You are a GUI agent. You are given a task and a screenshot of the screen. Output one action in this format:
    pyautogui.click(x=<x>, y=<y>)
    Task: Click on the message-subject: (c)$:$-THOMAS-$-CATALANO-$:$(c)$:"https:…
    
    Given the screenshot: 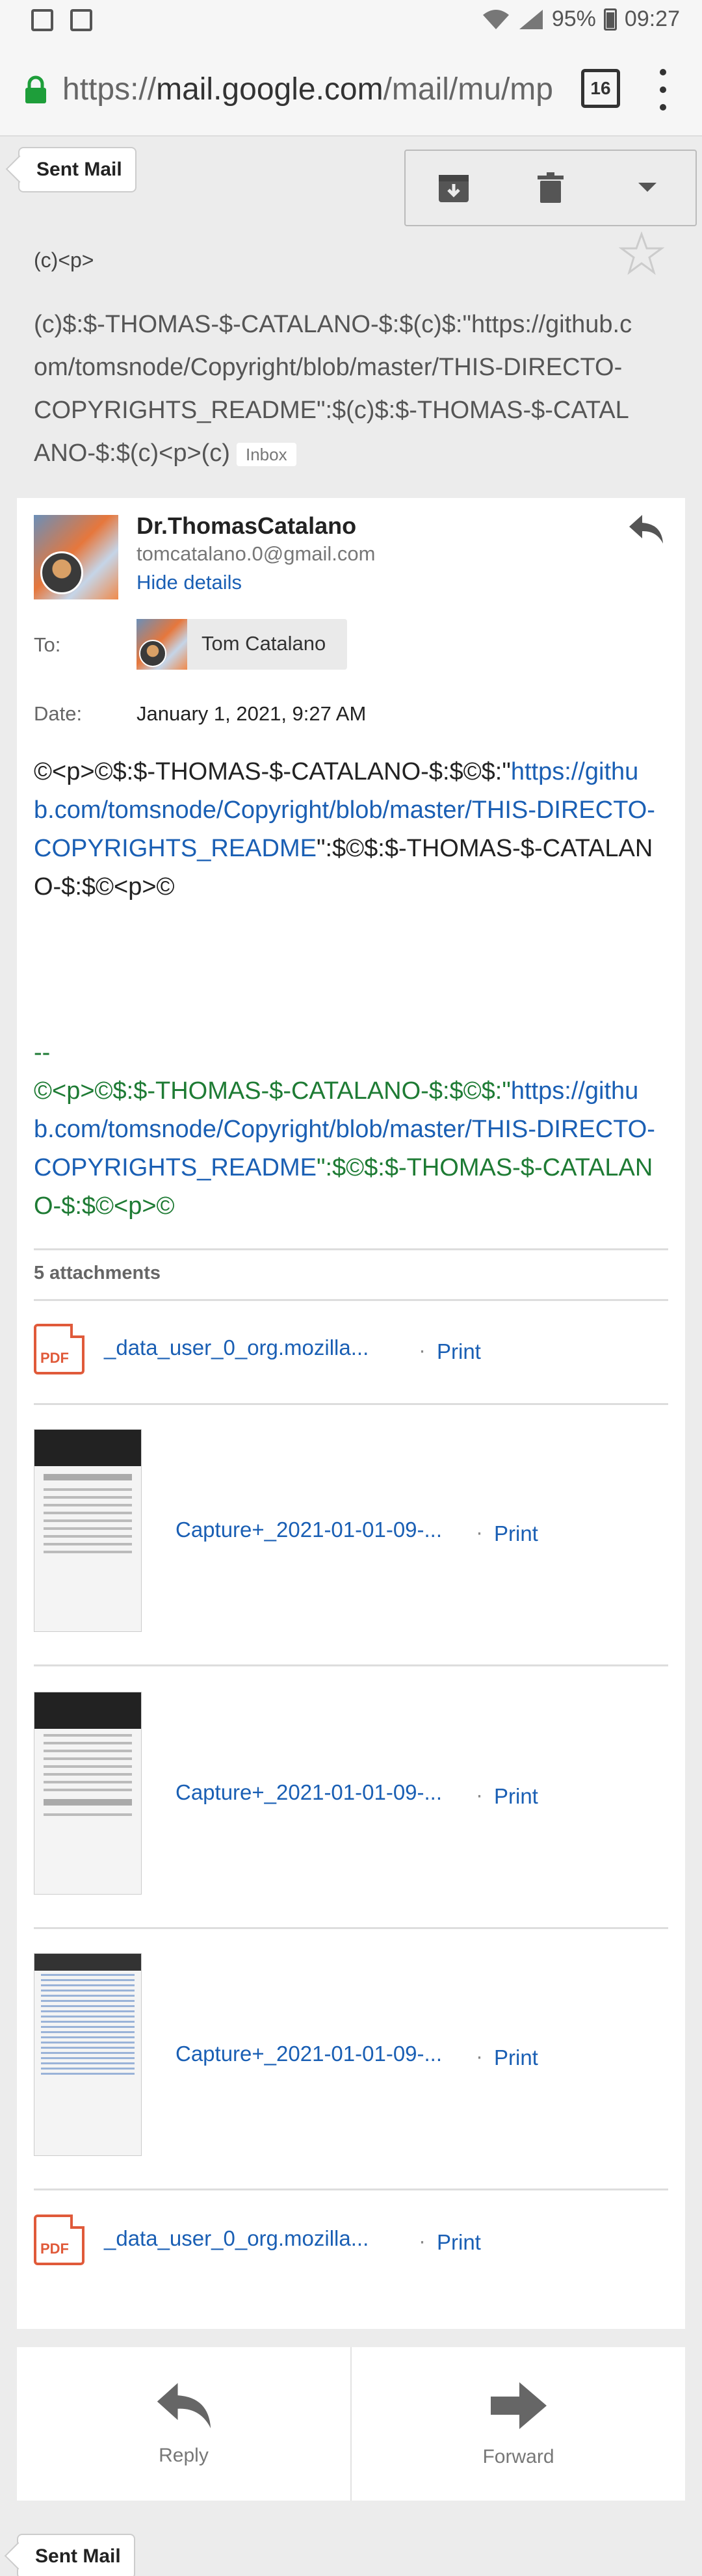 What is the action you would take?
    pyautogui.click(x=333, y=389)
    